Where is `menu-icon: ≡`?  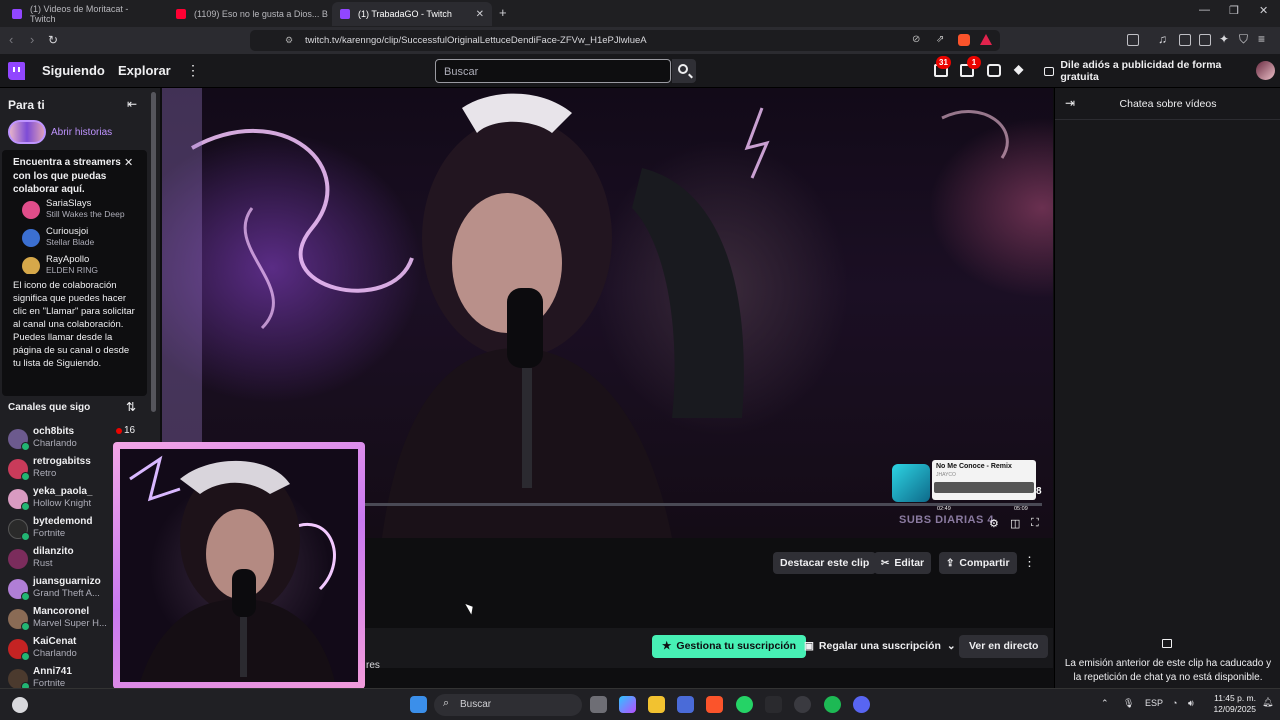 menu-icon: ≡ is located at coordinates (1261, 39).